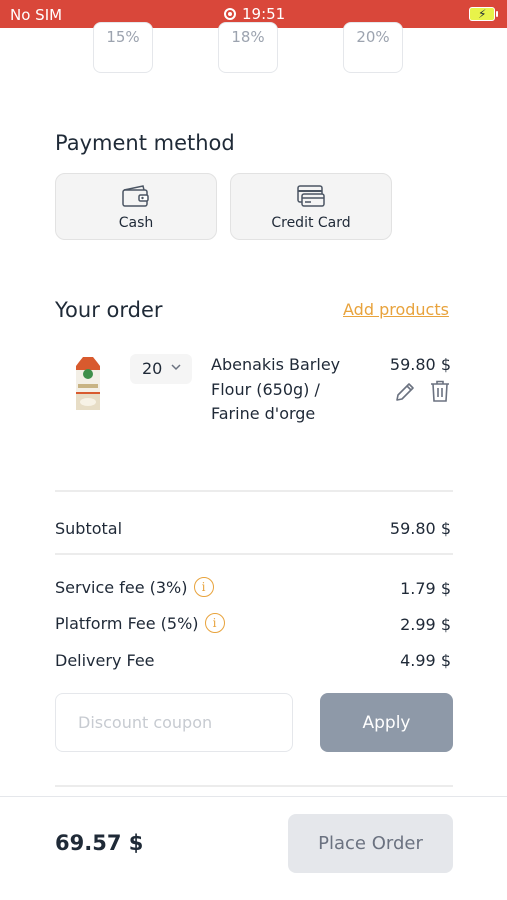  What do you see at coordinates (99, 843) in the screenshot?
I see `order-total: 69.57 $` at bounding box center [99, 843].